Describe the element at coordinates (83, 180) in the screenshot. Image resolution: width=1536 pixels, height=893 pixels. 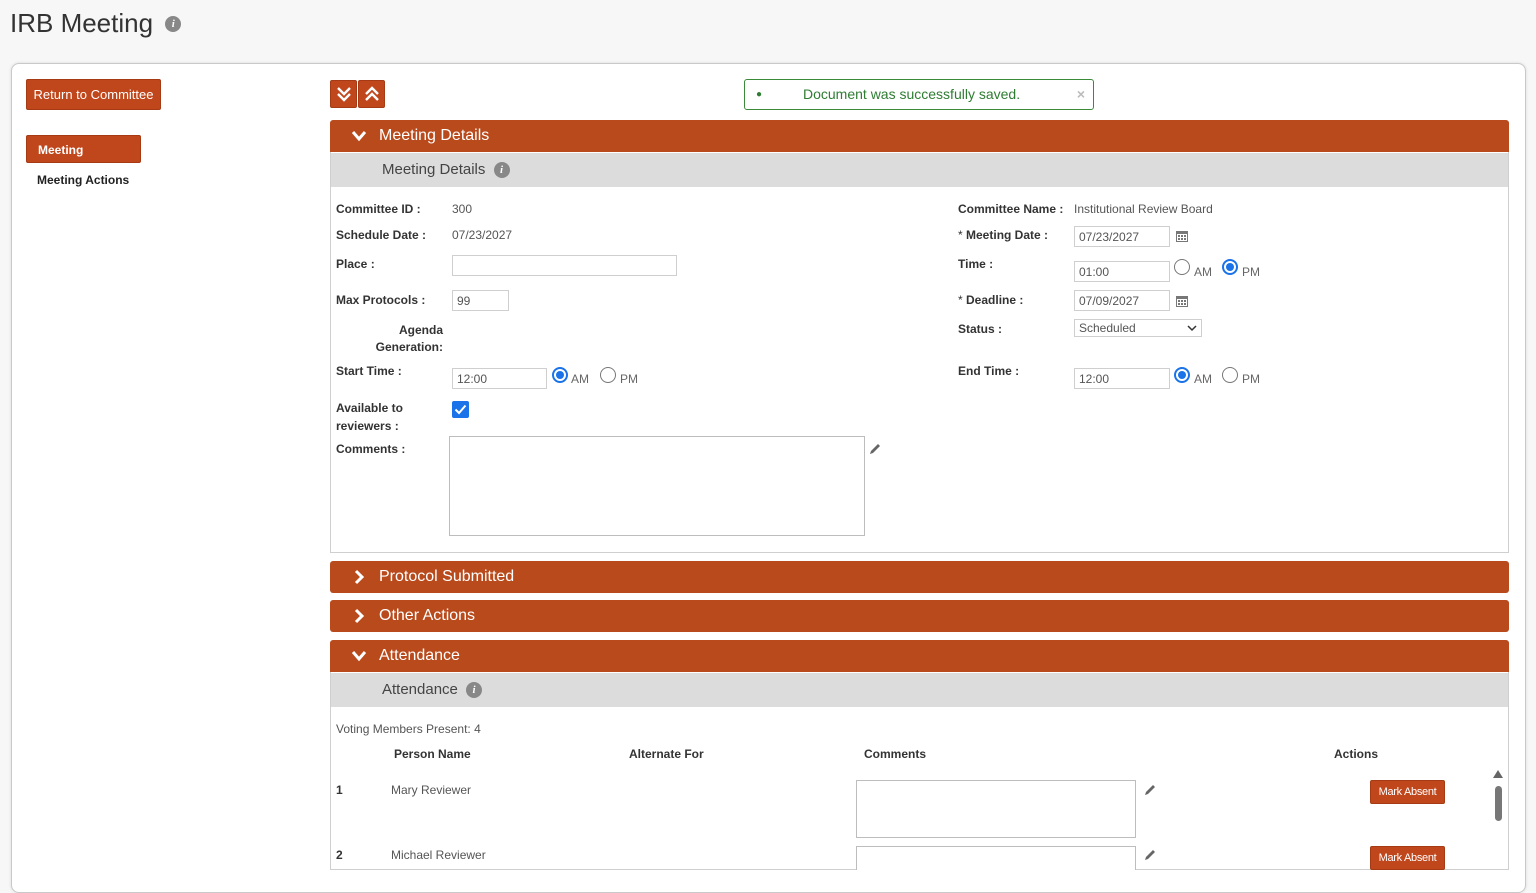
I see `sidebar-item-meeting-actions: Meeting Actions` at that location.